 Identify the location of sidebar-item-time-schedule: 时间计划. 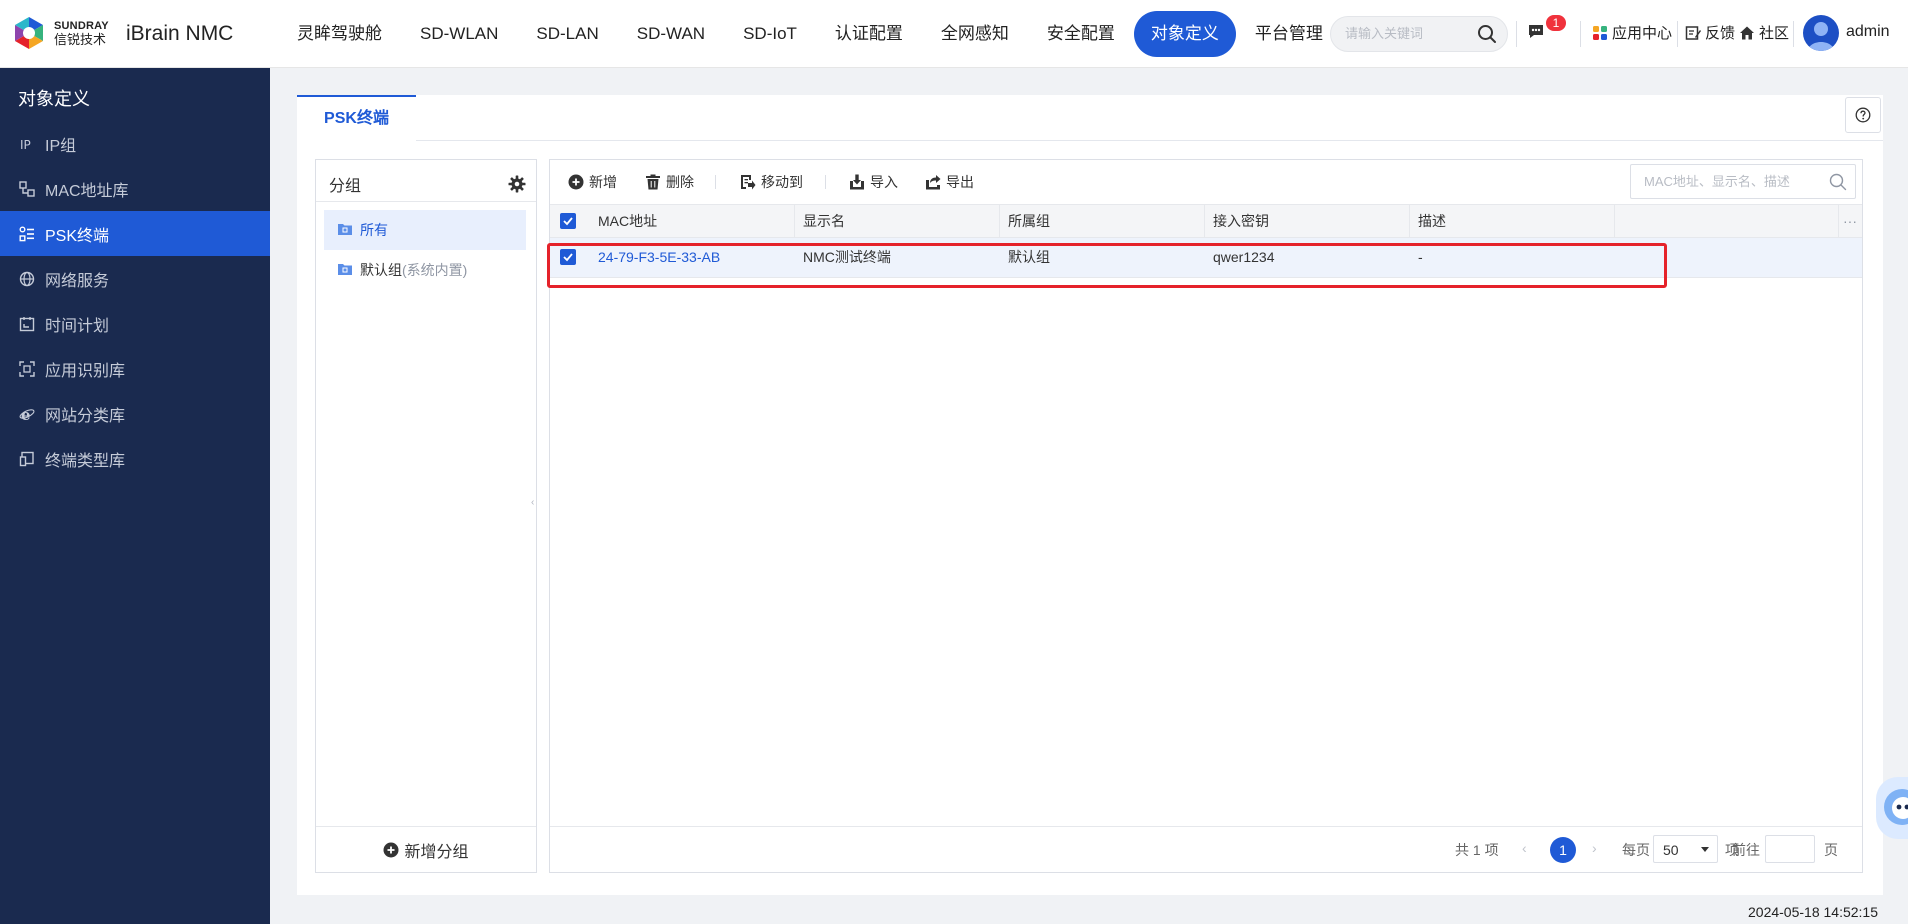
(135, 323).